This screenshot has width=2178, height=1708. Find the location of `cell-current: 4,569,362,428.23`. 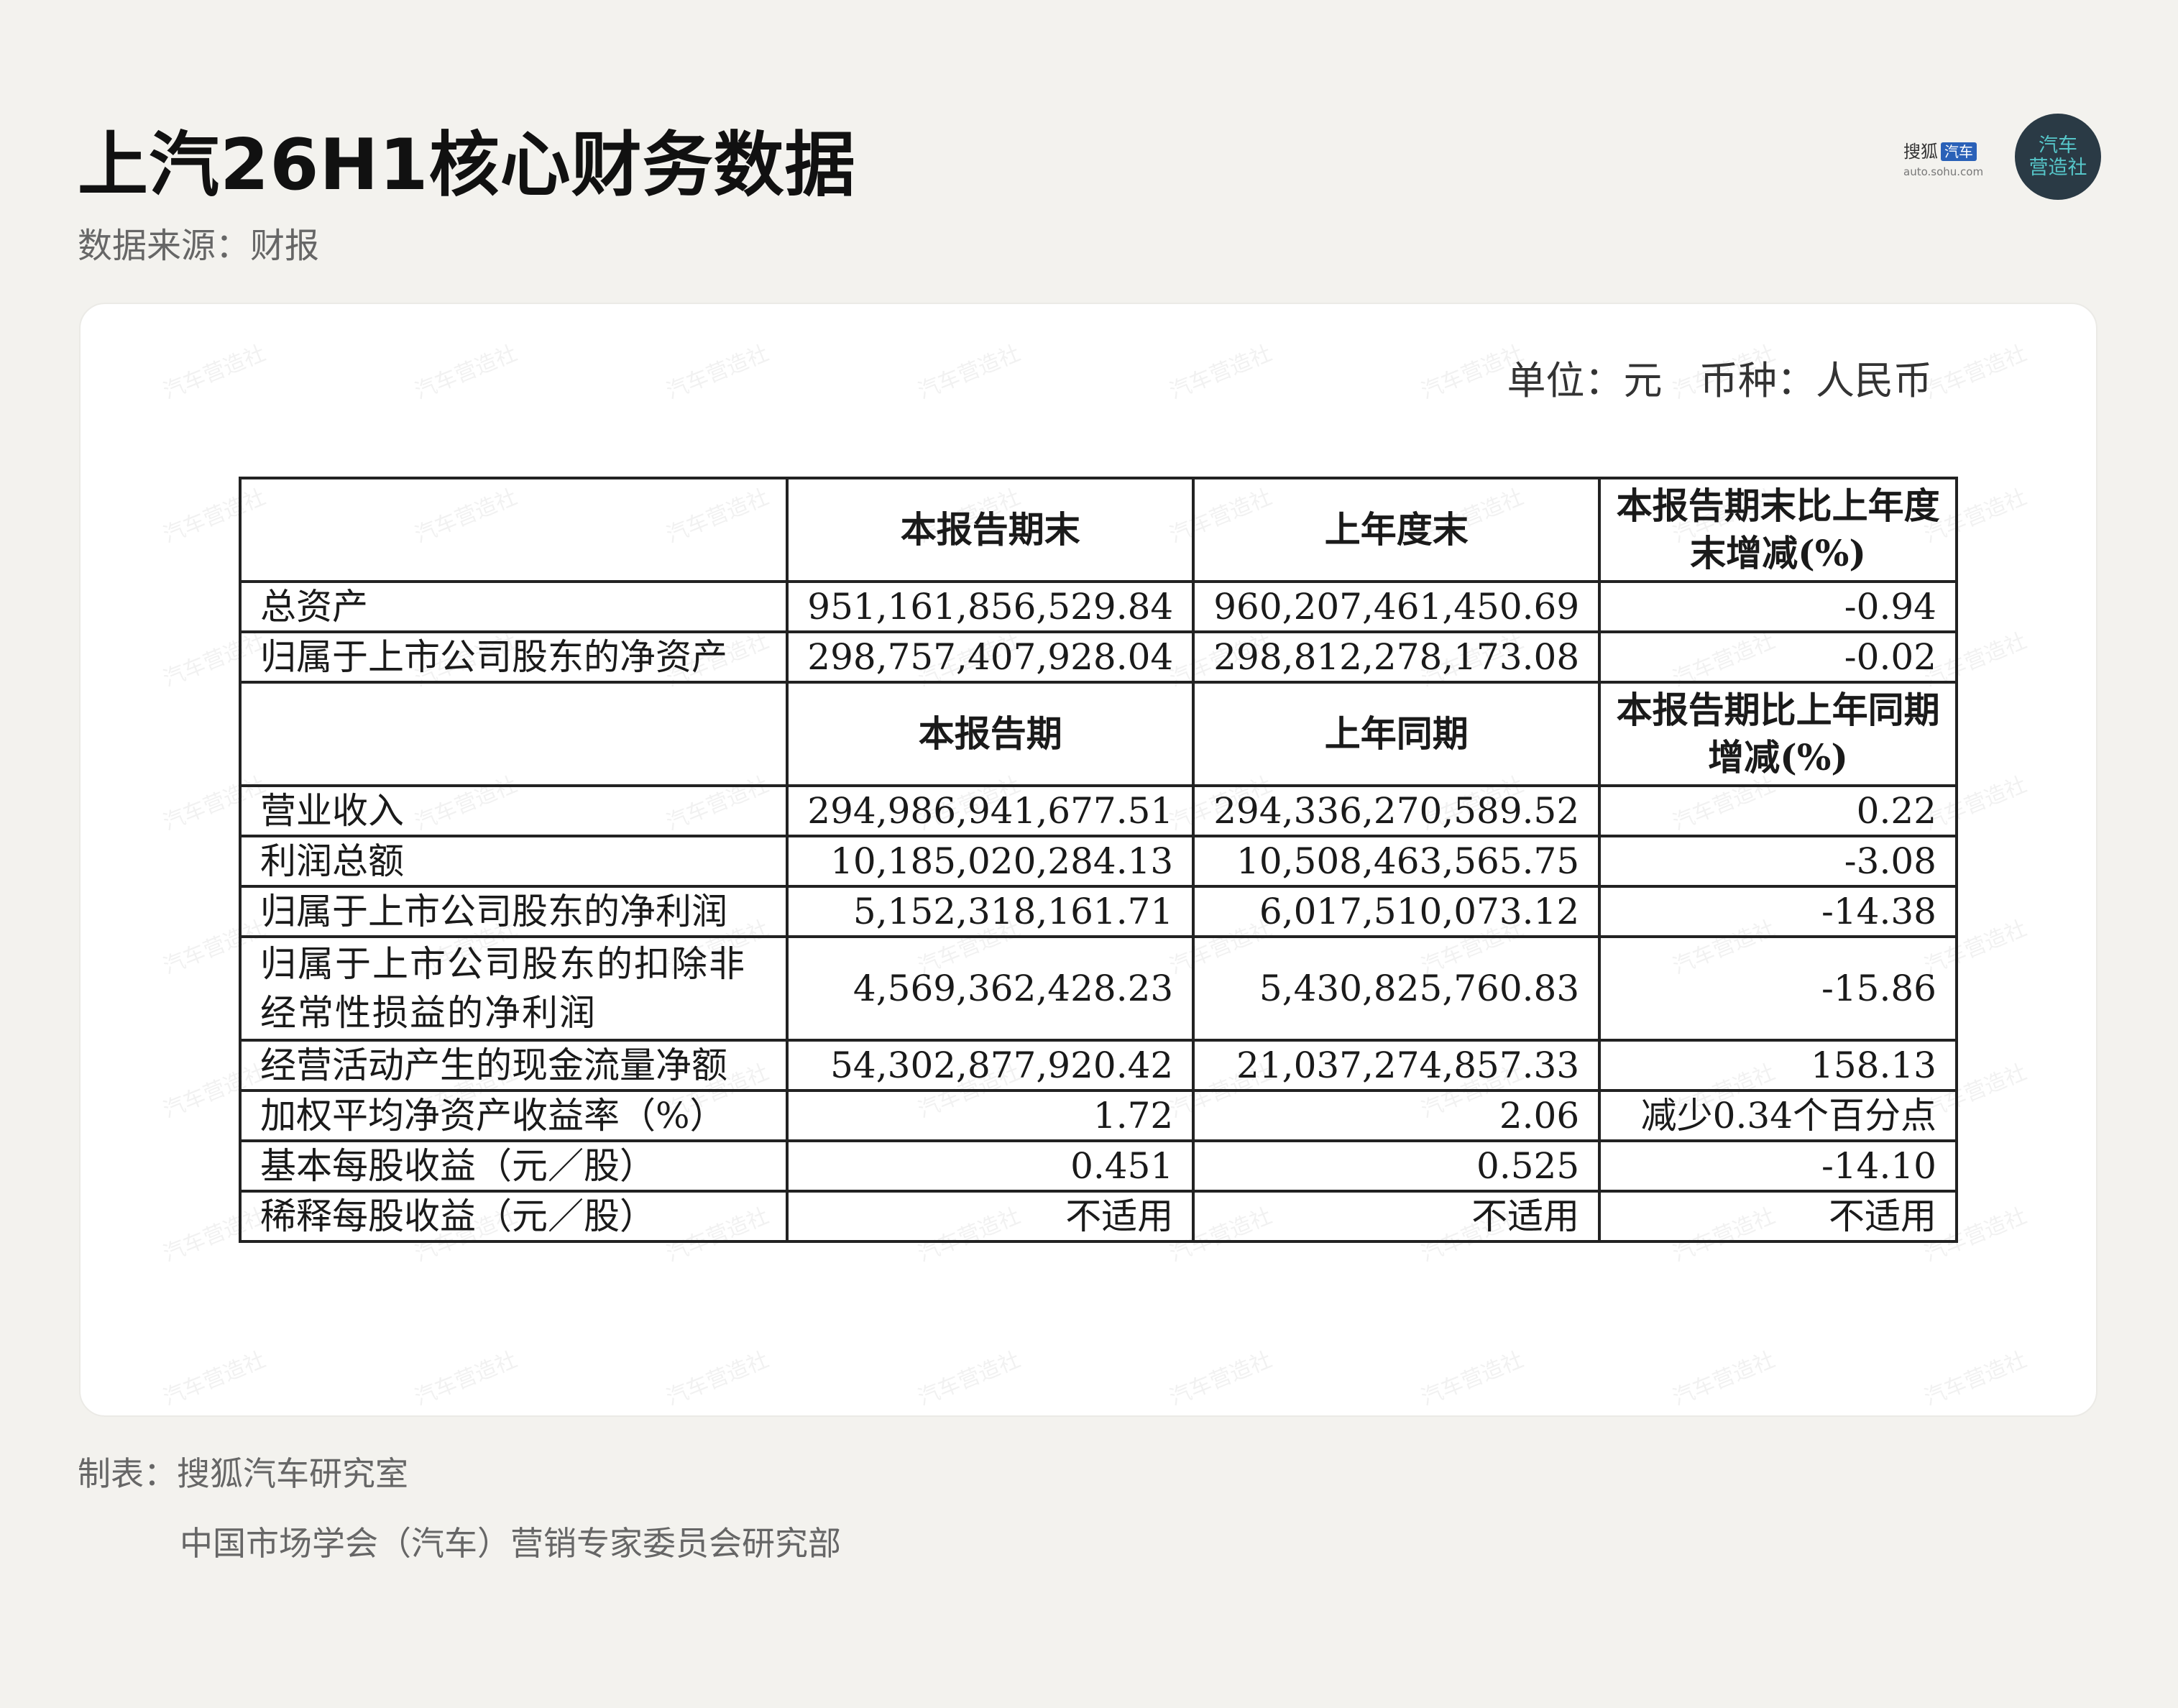

cell-current: 4,569,362,428.23 is located at coordinates (990, 989).